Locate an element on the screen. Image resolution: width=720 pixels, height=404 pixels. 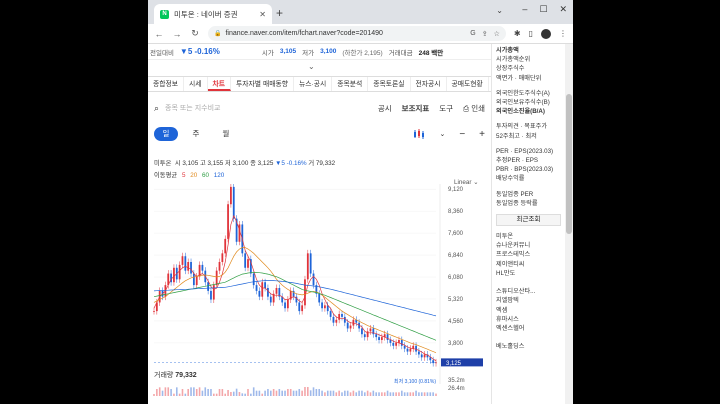
sidebar-item: 시가총액 is located at coordinates (507, 50).